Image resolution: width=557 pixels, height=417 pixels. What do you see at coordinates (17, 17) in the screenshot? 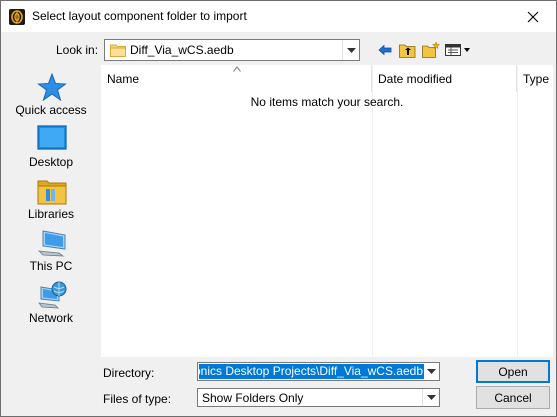
I see `app-icon` at bounding box center [17, 17].